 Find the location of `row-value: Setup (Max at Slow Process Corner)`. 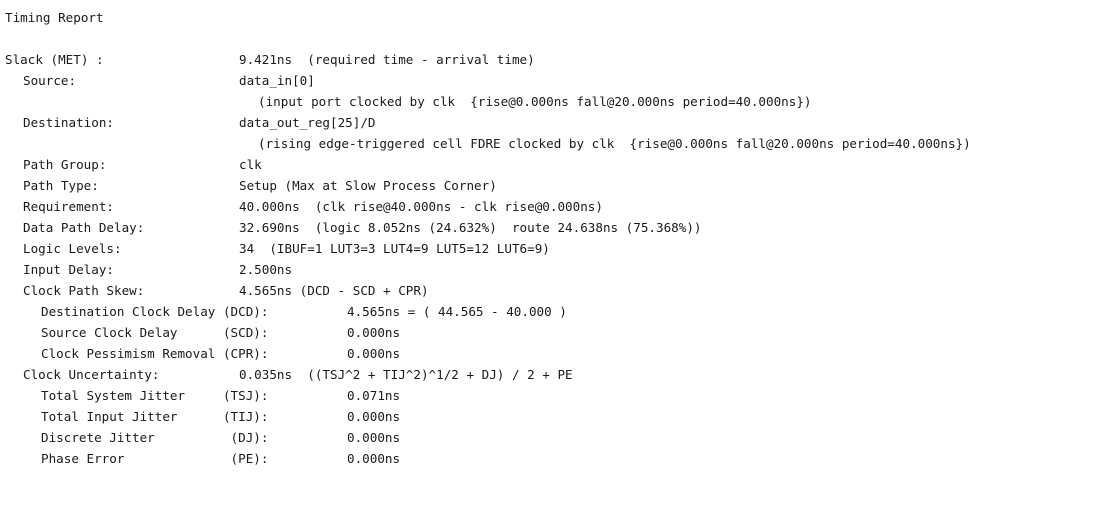

row-value: Setup (Max at Slow Process Corner) is located at coordinates (368, 185).